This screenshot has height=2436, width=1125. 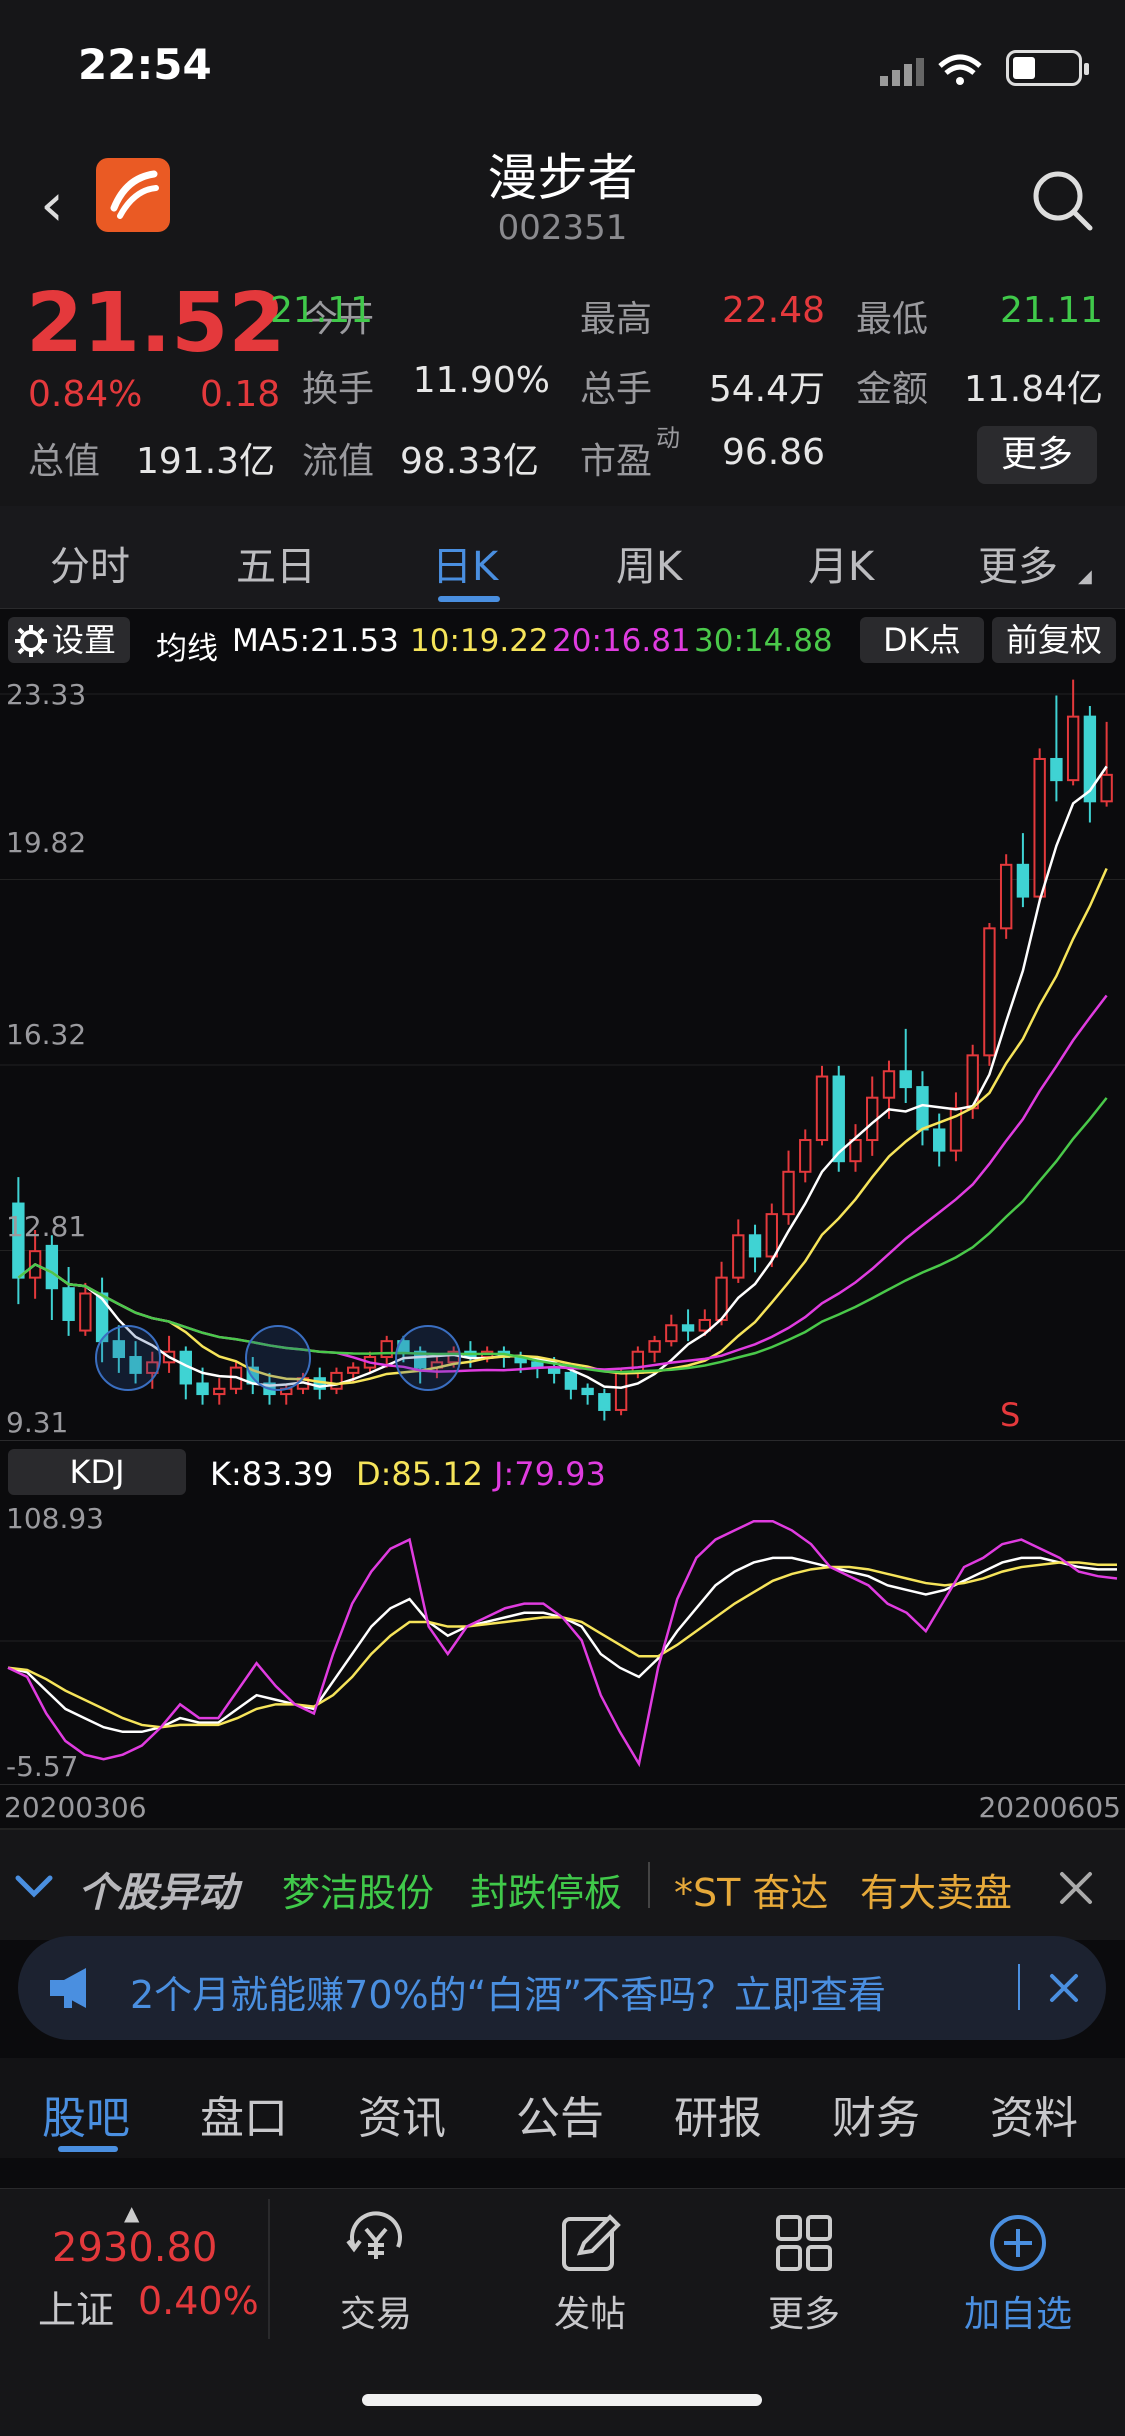 I want to click on date-axis: 20200306 20200605, so click(x=562, y=1806).